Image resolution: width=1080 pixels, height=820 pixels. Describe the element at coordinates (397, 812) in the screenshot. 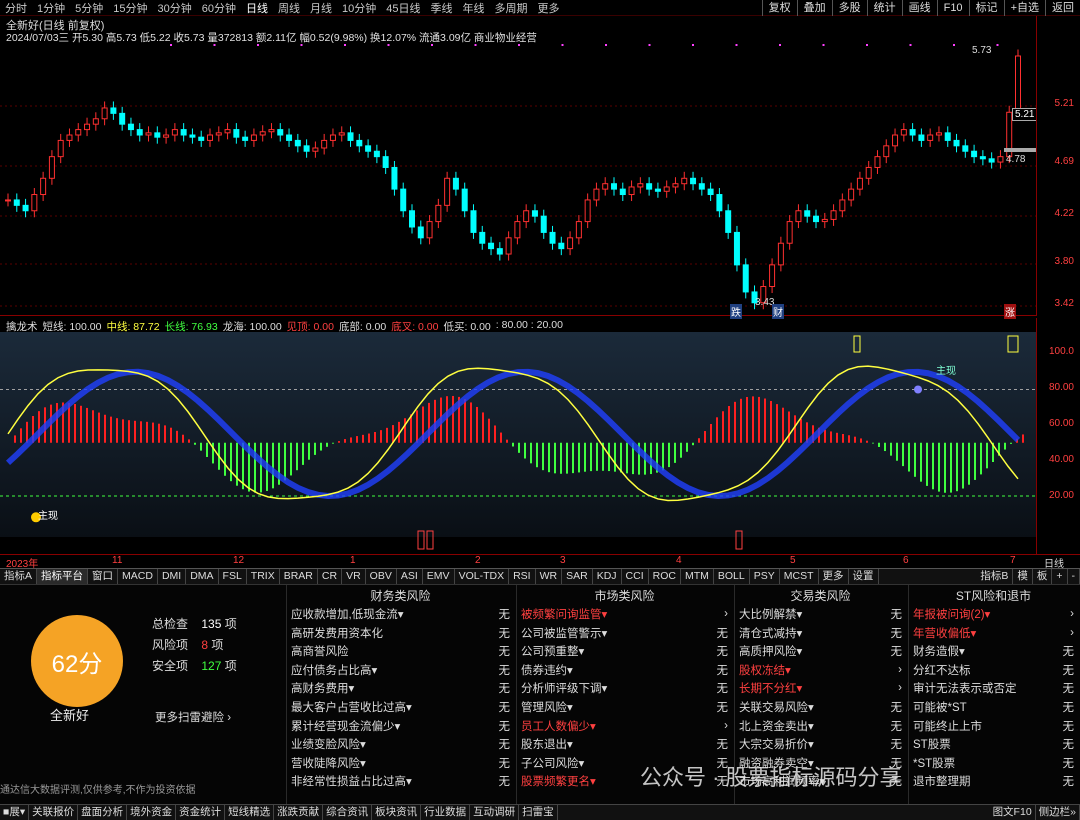

I see `statusbar-item: 板块资讯` at that location.